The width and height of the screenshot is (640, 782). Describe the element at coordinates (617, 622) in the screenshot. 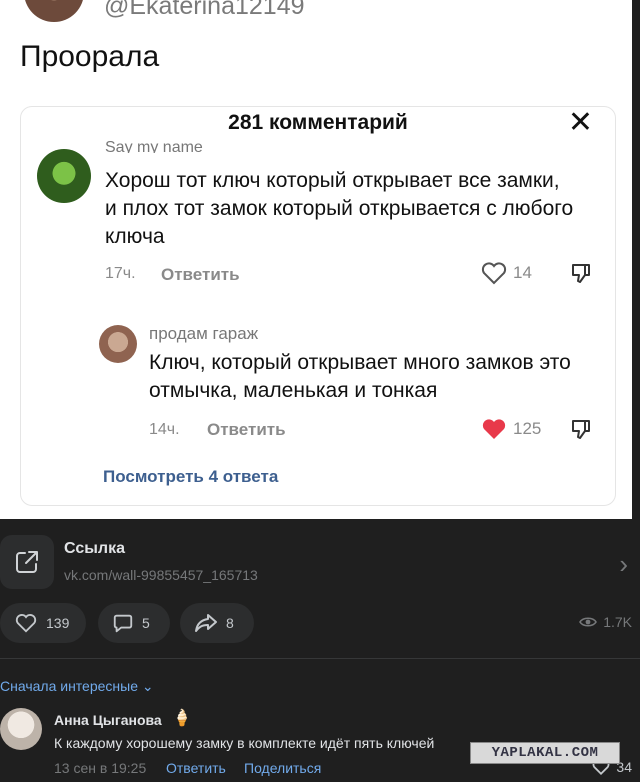

I see `views-count: 1.7K` at that location.